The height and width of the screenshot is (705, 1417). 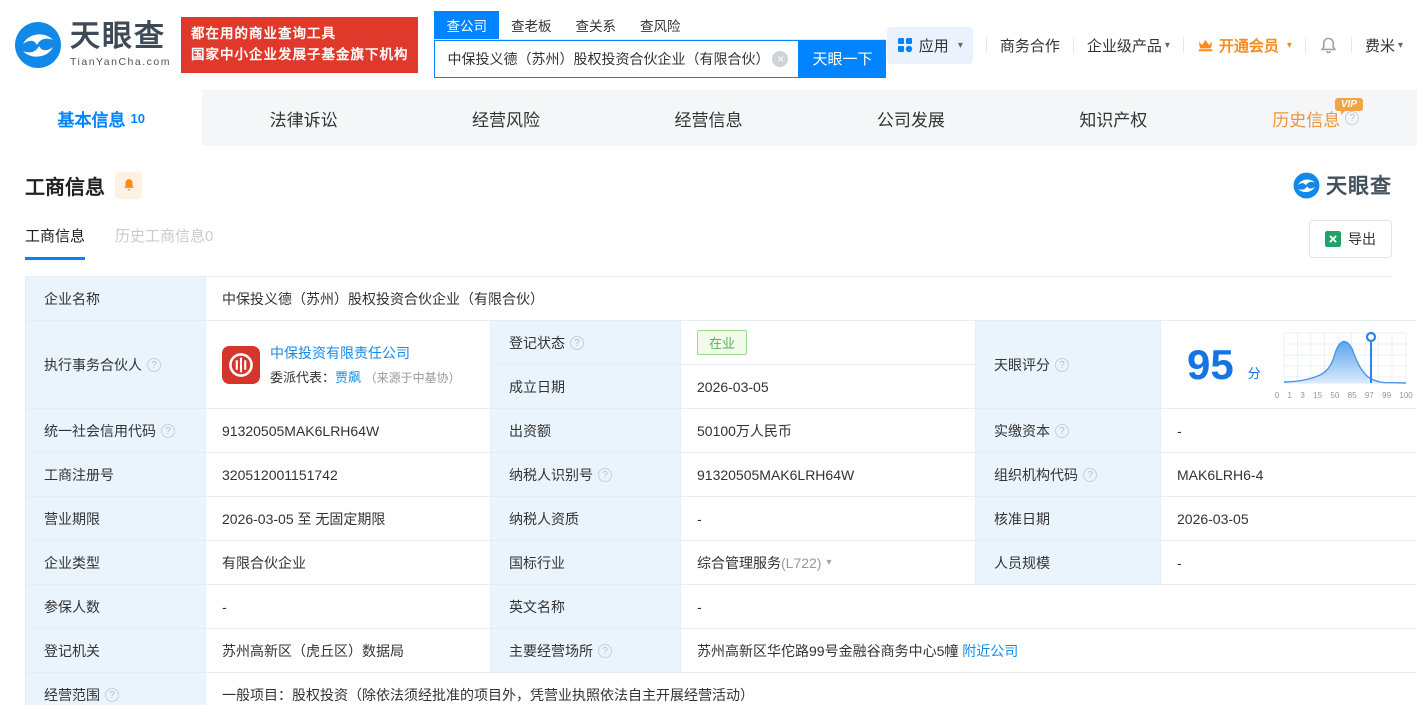 What do you see at coordinates (348, 365) in the screenshot?
I see `executive-partner-value: 中保投资有限责任公司 委派代表：贾飙 （来源于中基协）` at bounding box center [348, 365].